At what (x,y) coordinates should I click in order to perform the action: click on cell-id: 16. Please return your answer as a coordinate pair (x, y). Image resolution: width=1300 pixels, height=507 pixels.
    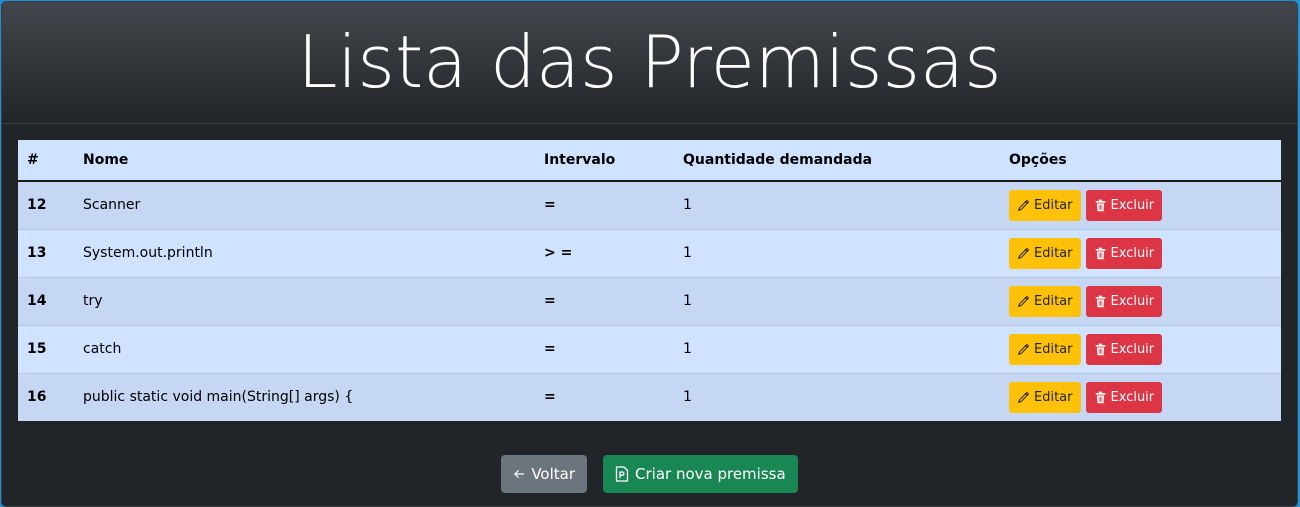
    Looking at the image, I should click on (46, 396).